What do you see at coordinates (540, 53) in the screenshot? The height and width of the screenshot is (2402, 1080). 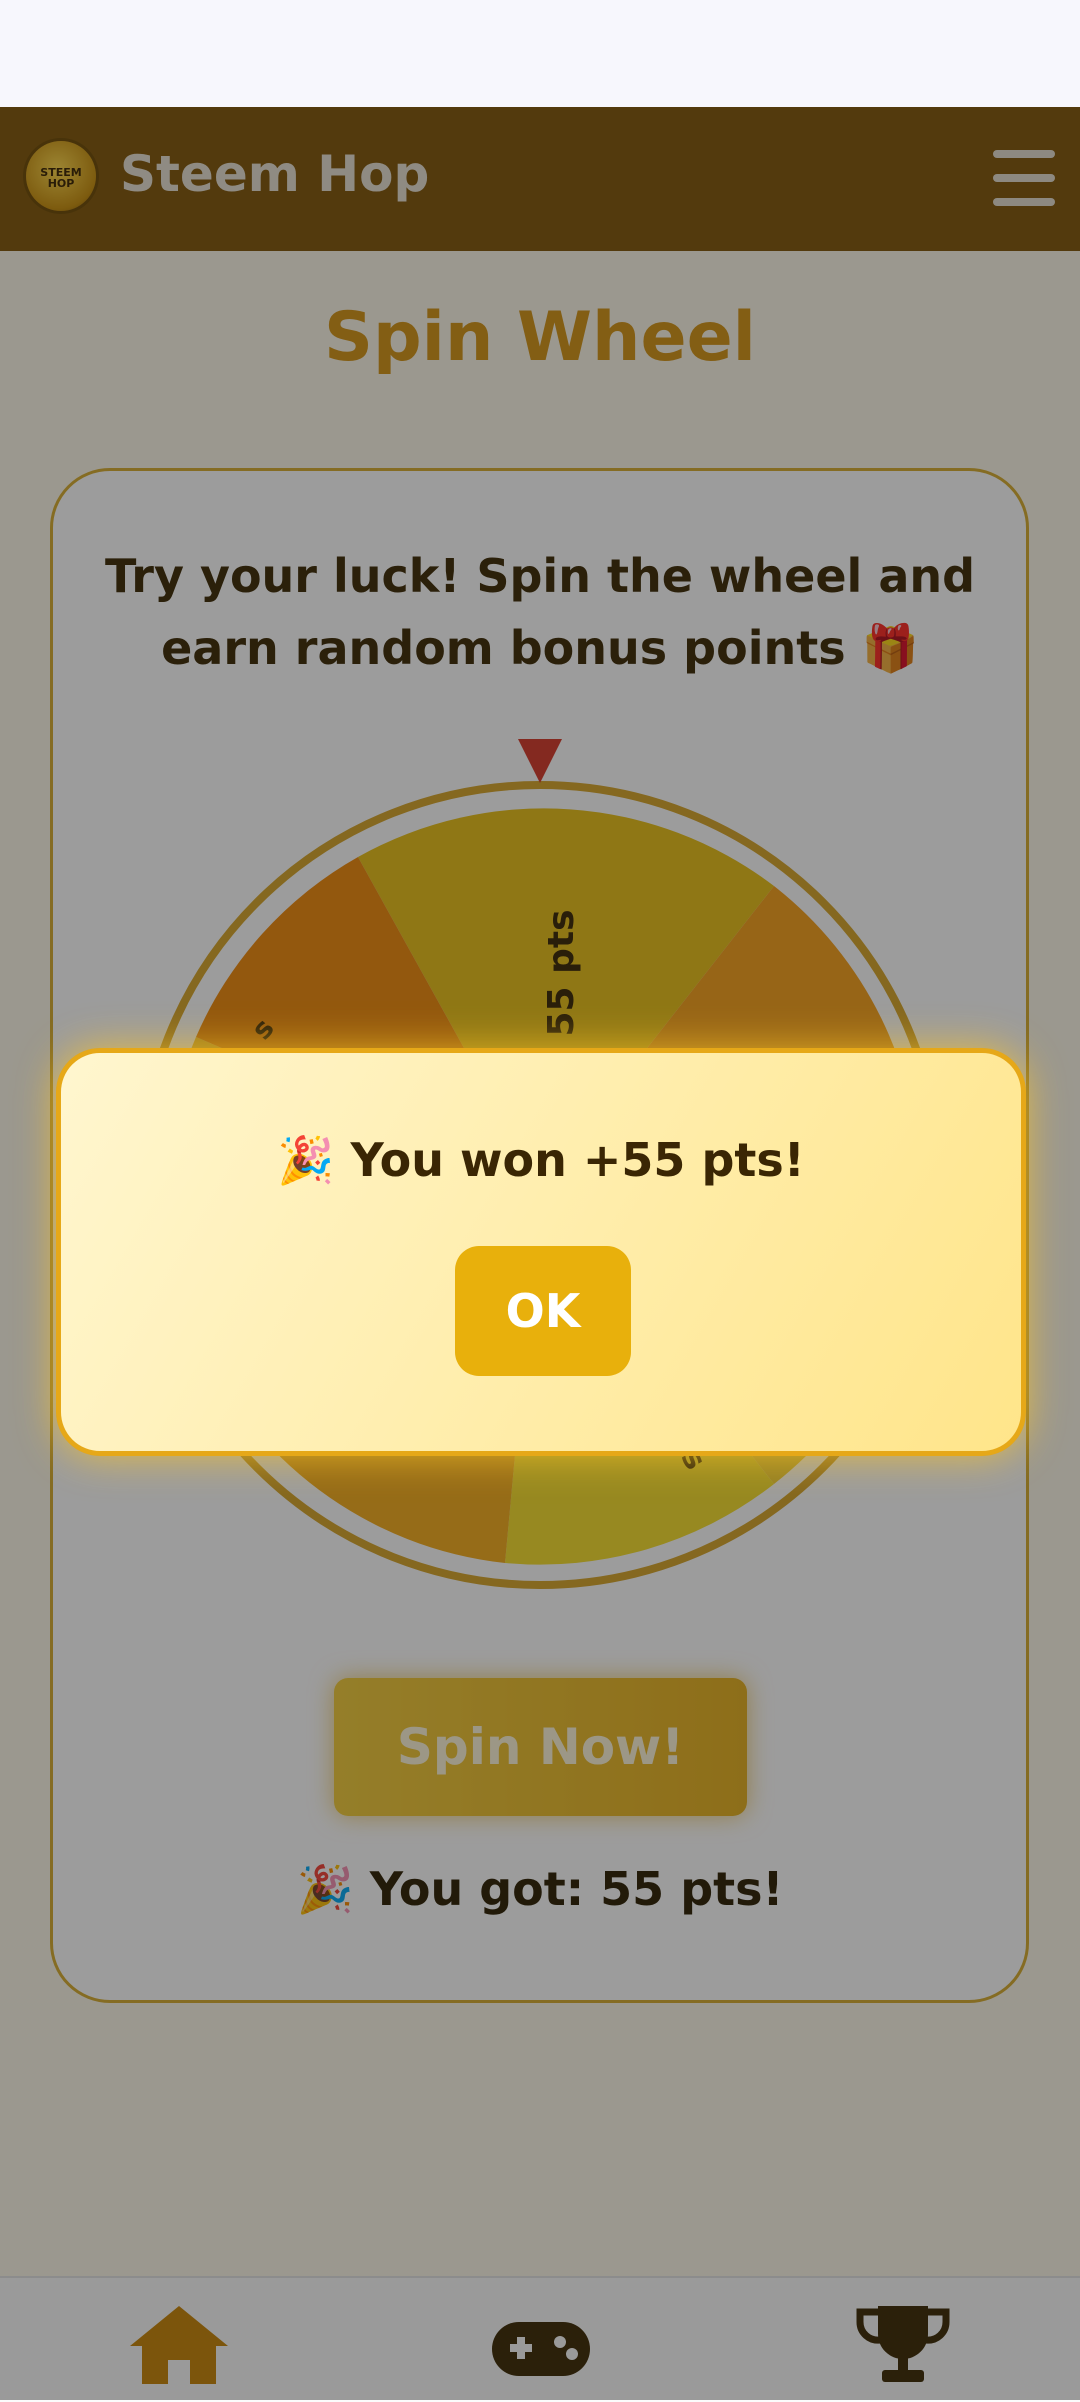 I see `status-bar` at bounding box center [540, 53].